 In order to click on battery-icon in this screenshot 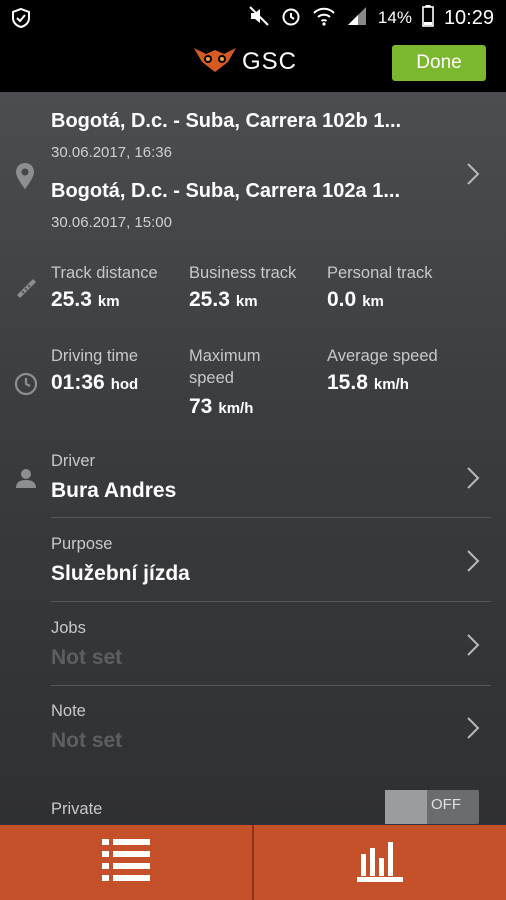, I will do `click(428, 18)`.